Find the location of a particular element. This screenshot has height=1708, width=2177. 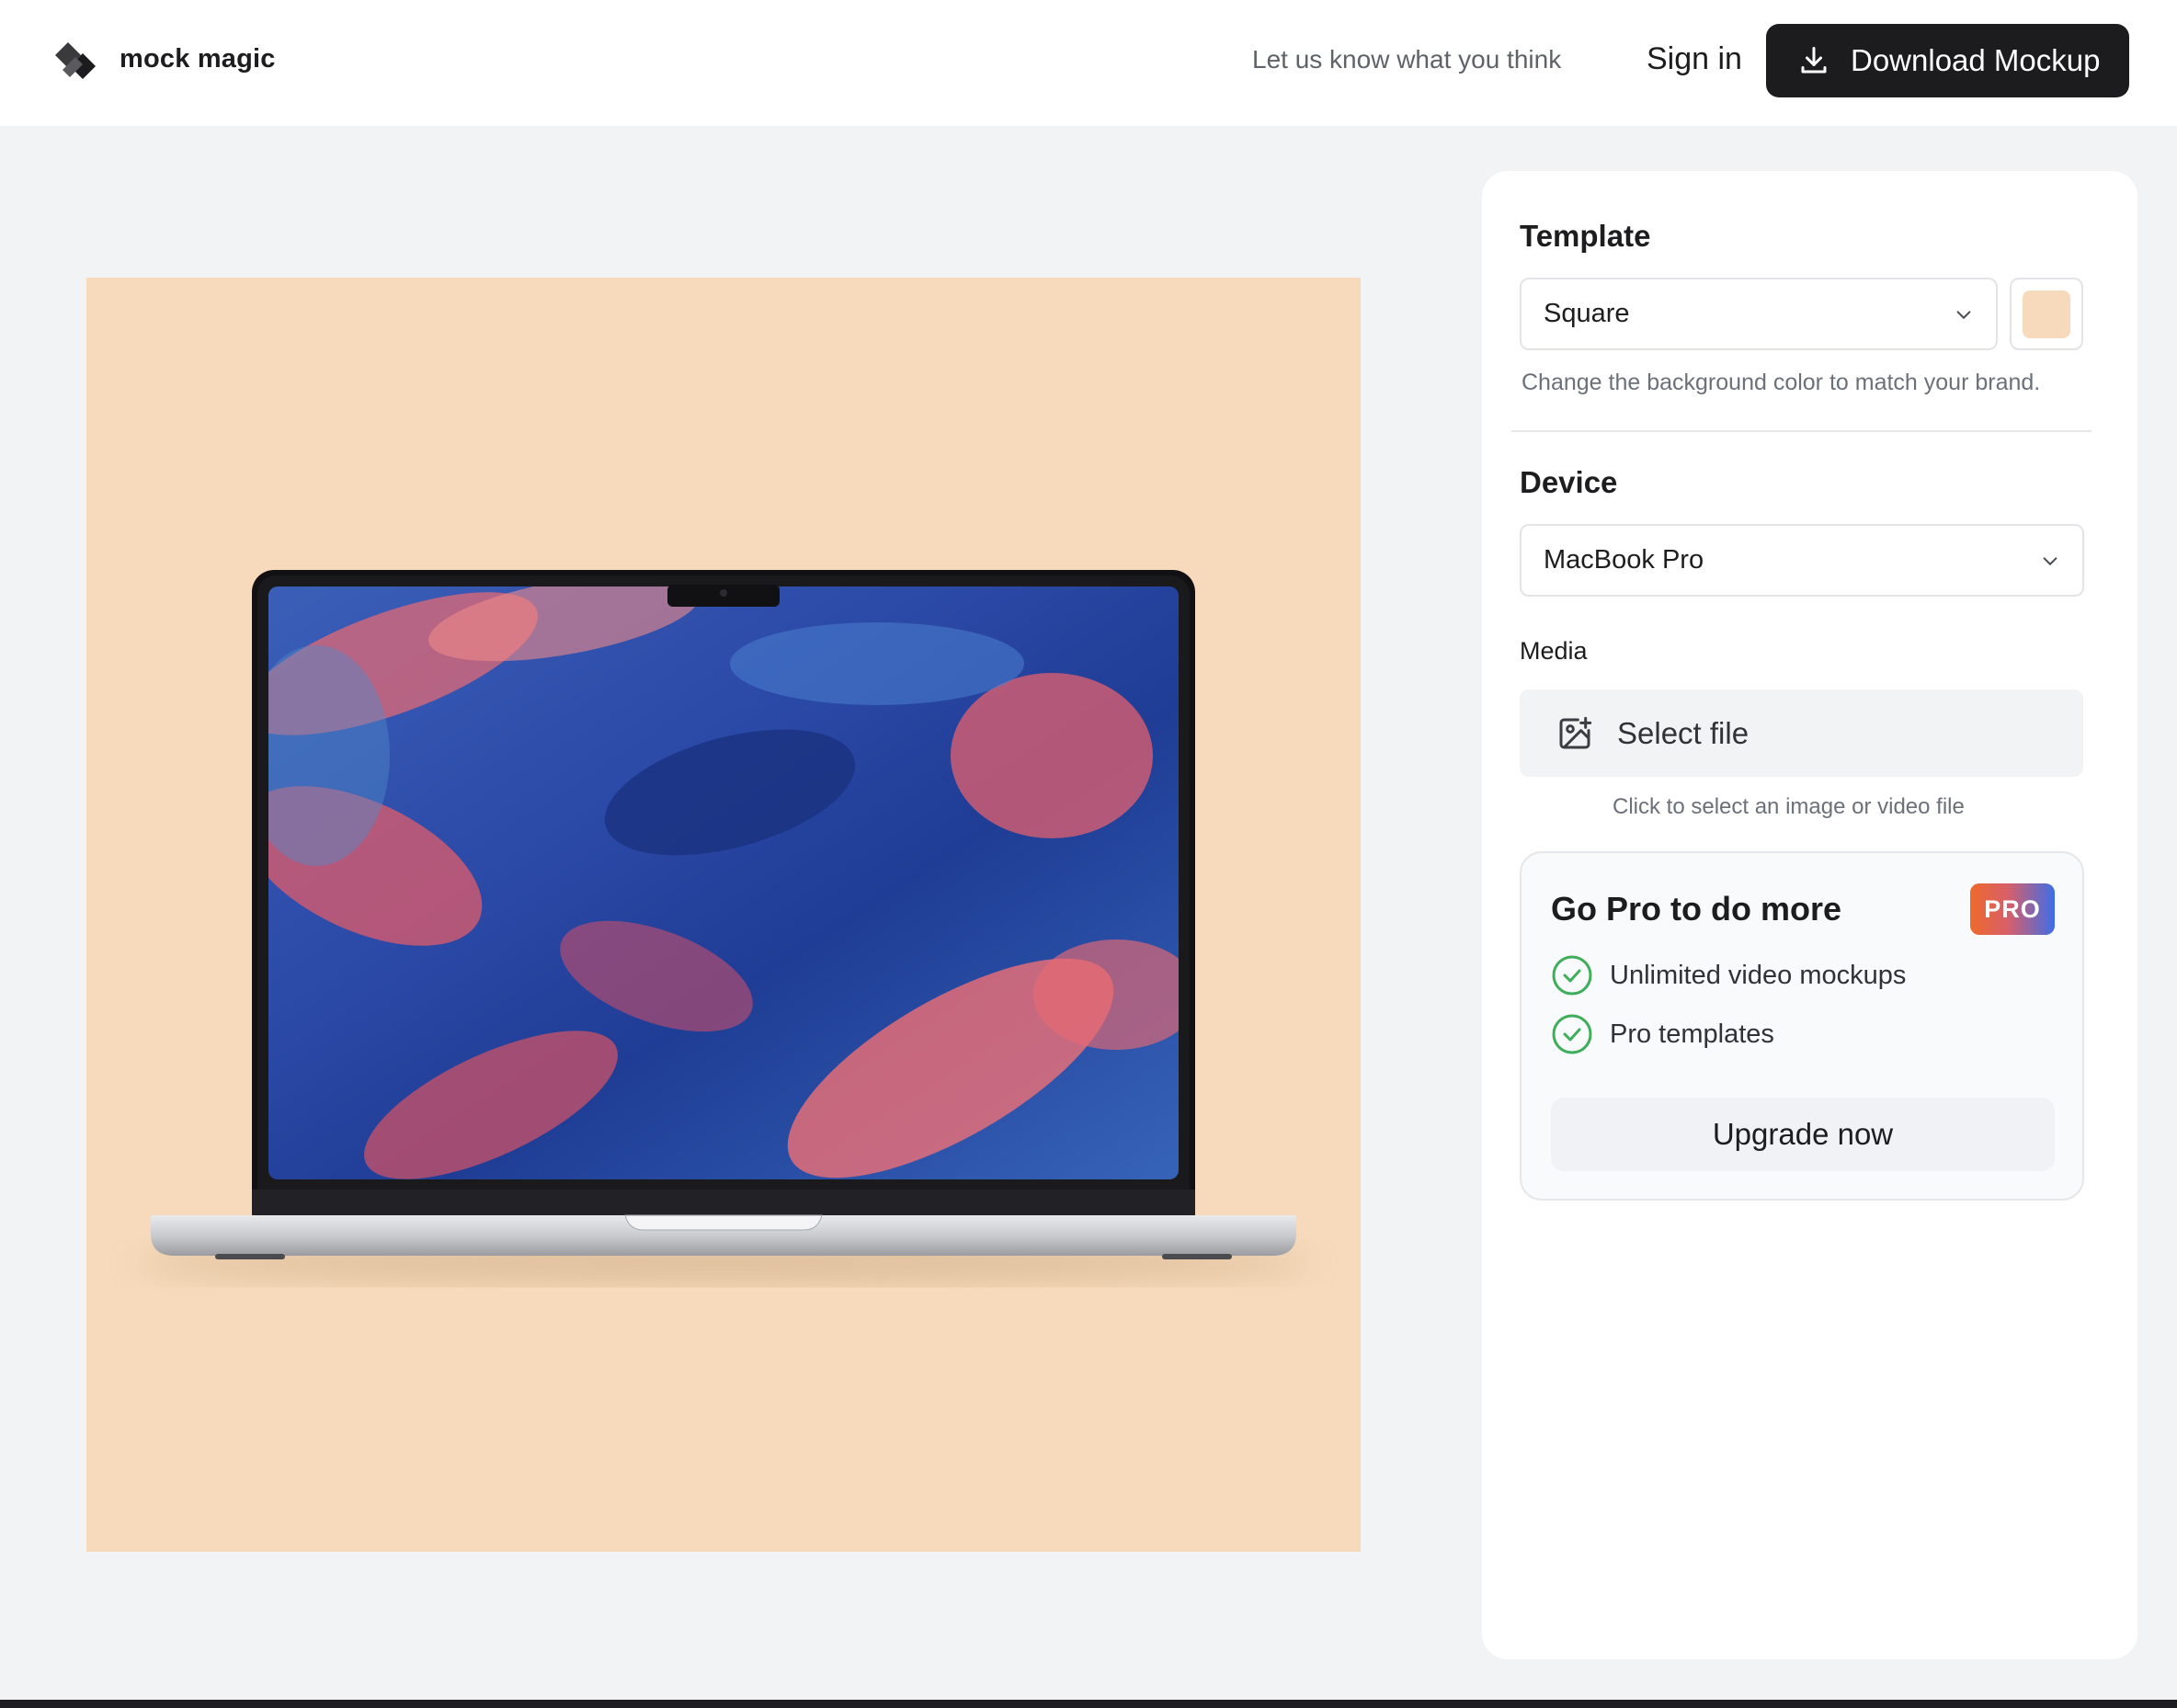

select-file-label: Select file is located at coordinates (1684, 732).